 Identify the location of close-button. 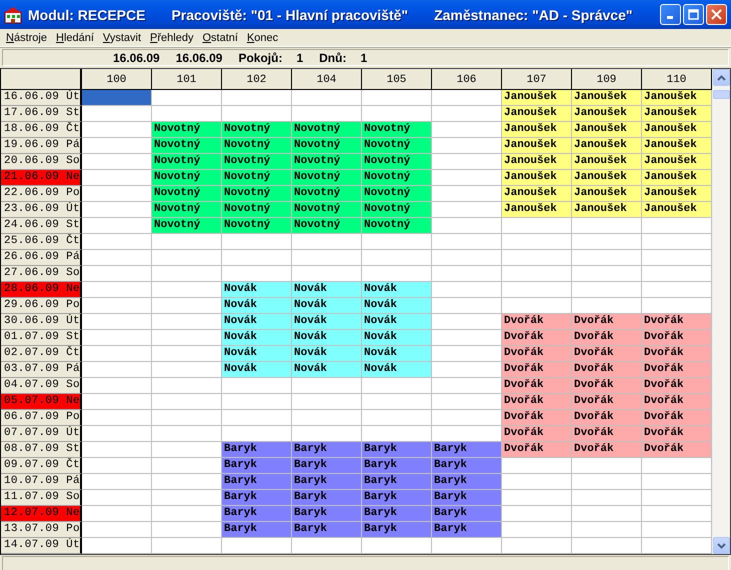
(716, 14).